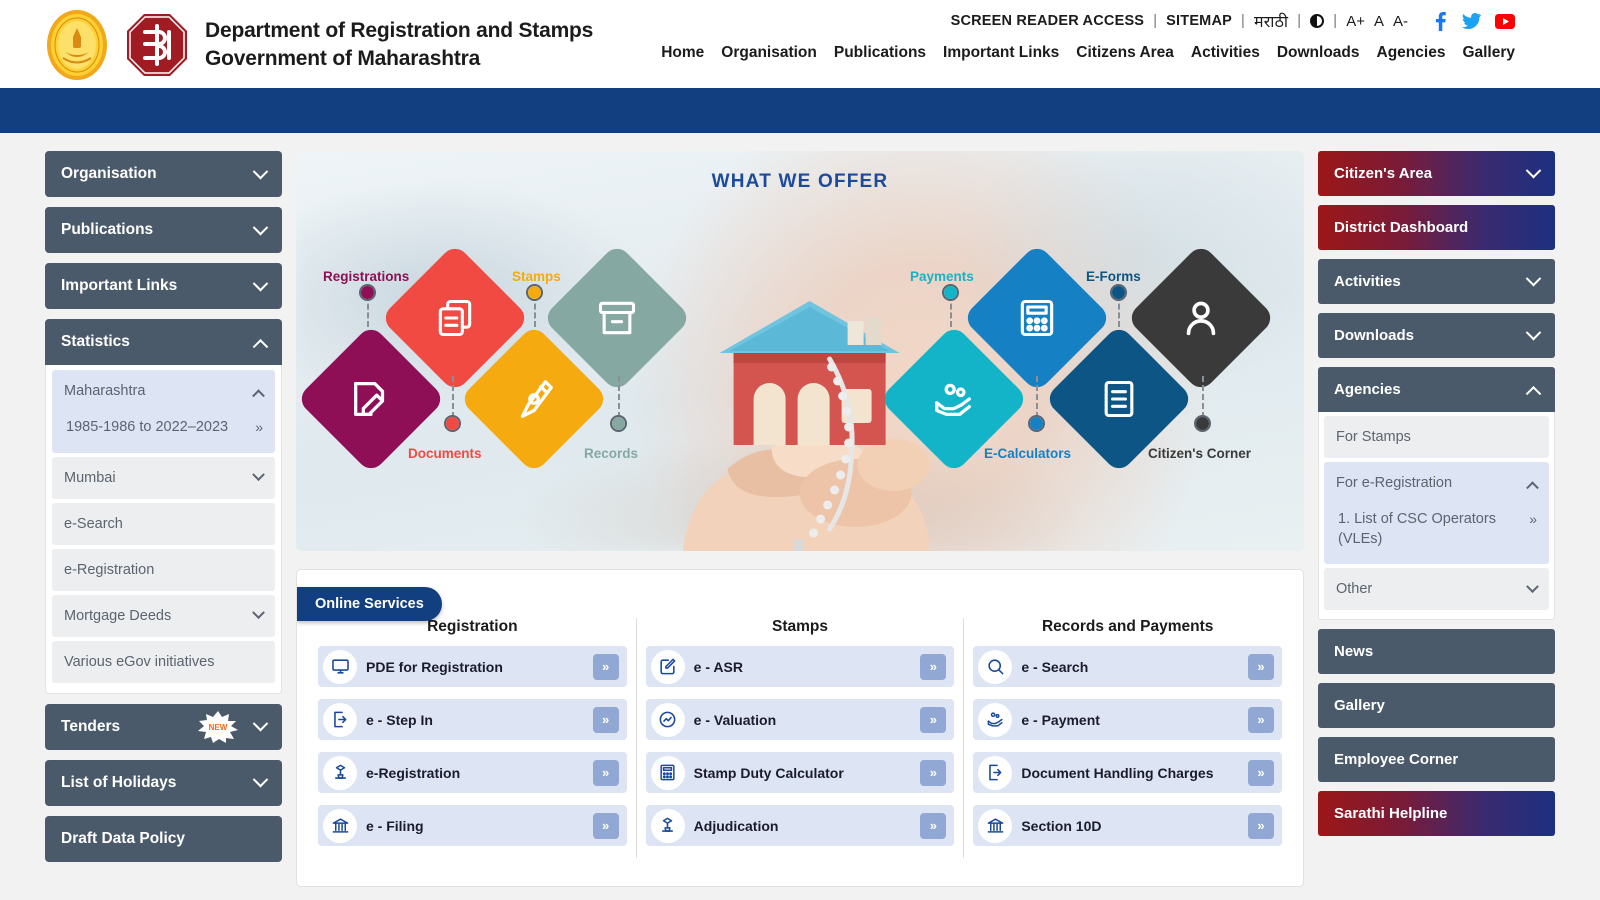  What do you see at coordinates (163, 477) in the screenshot?
I see `sidebar-item-mumbai: Mumbai` at bounding box center [163, 477].